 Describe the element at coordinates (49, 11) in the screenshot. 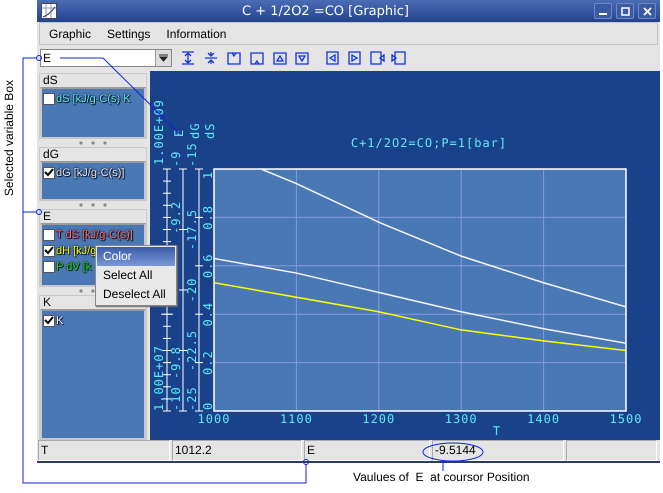

I see `chart-window-icon` at that location.